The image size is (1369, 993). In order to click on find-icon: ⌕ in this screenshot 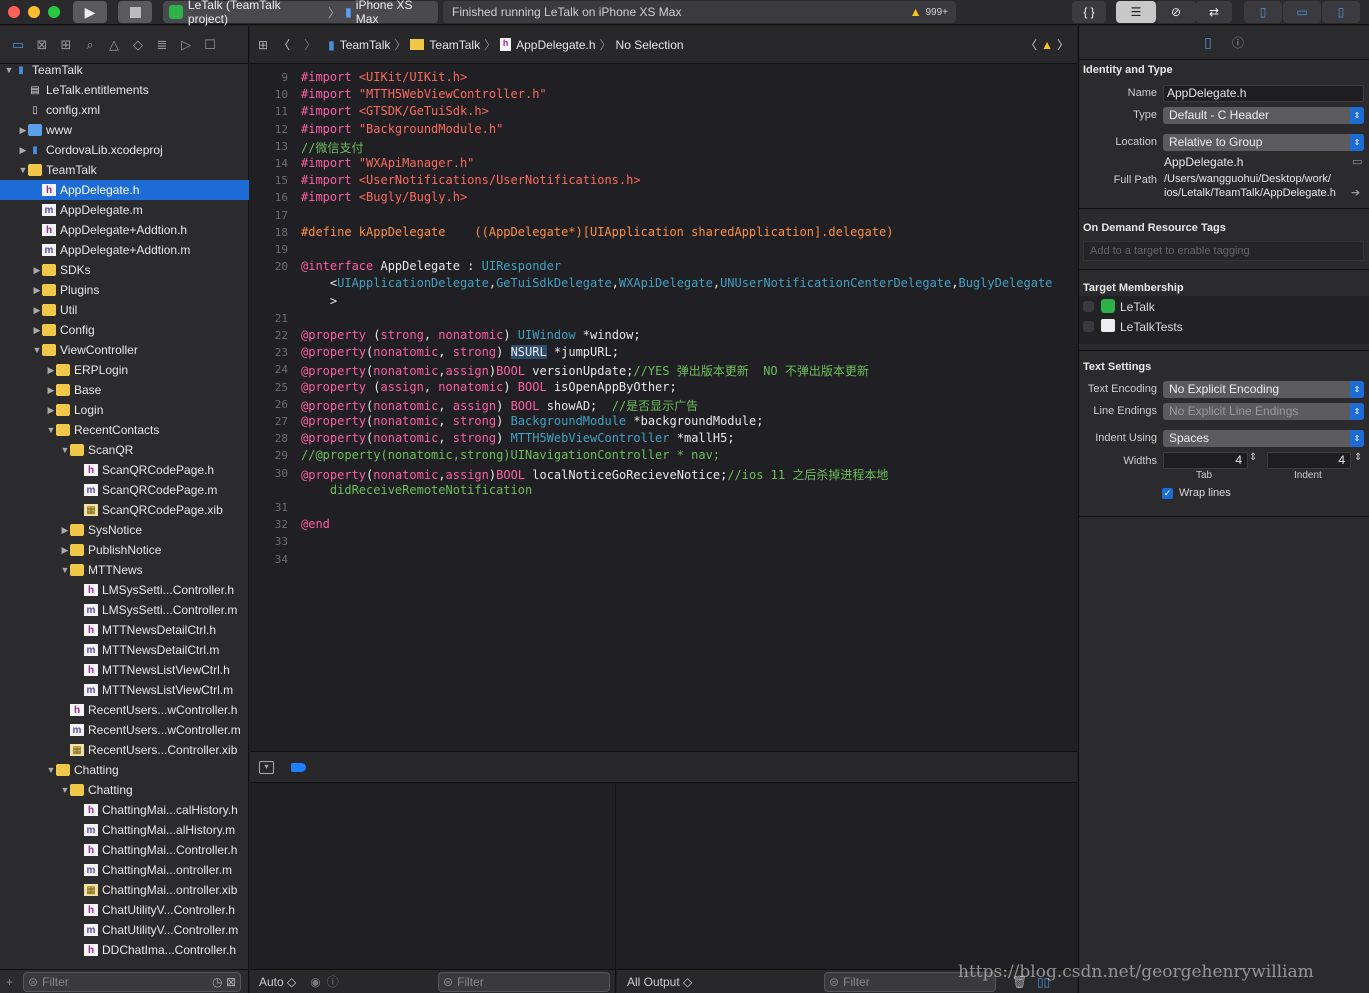, I will do `click(90, 45)`.